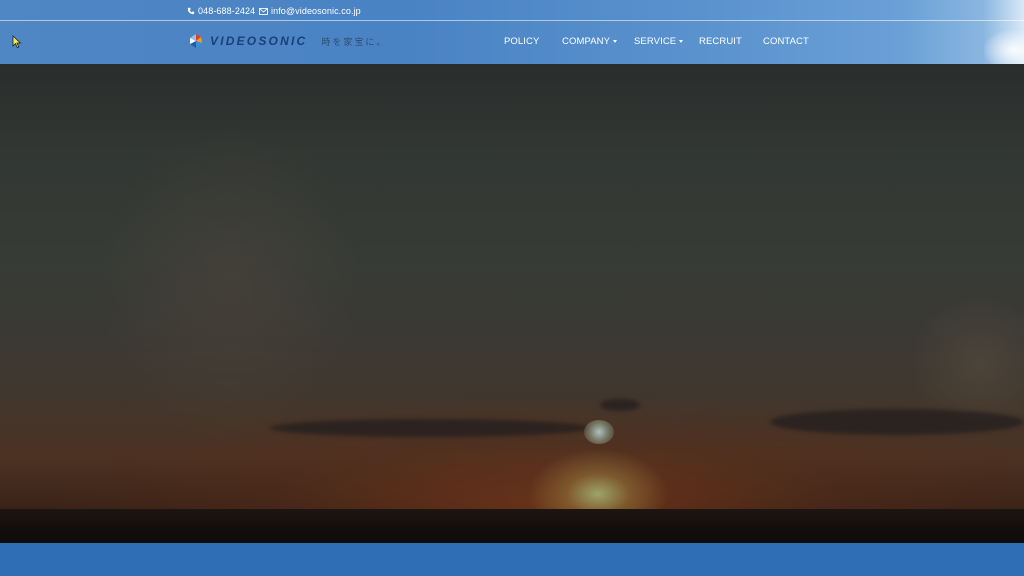  What do you see at coordinates (599, 432) in the screenshot?
I see `hero-sun` at bounding box center [599, 432].